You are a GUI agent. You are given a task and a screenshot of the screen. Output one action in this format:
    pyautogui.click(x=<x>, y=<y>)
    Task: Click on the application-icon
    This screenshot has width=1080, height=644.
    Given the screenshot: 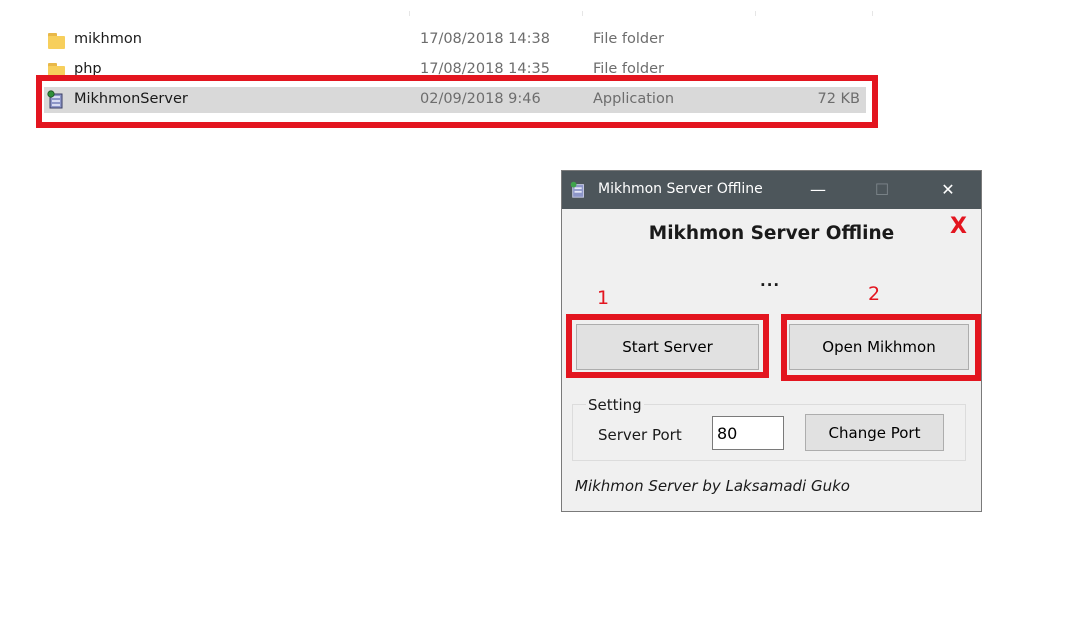 What is the action you would take?
    pyautogui.click(x=579, y=190)
    